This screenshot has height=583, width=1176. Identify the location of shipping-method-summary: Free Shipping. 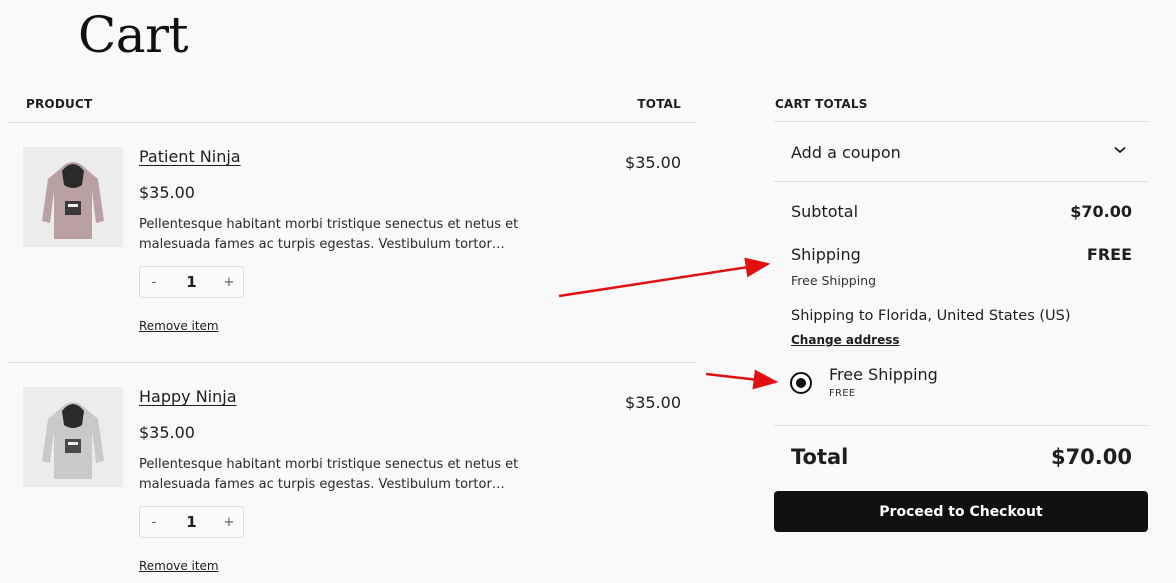
(834, 280).